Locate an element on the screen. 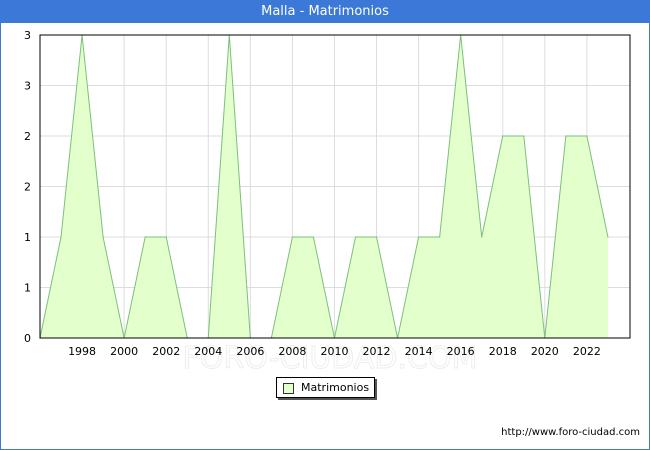 This screenshot has width=650, height=450. x-tick-label: 2018 is located at coordinates (503, 351).